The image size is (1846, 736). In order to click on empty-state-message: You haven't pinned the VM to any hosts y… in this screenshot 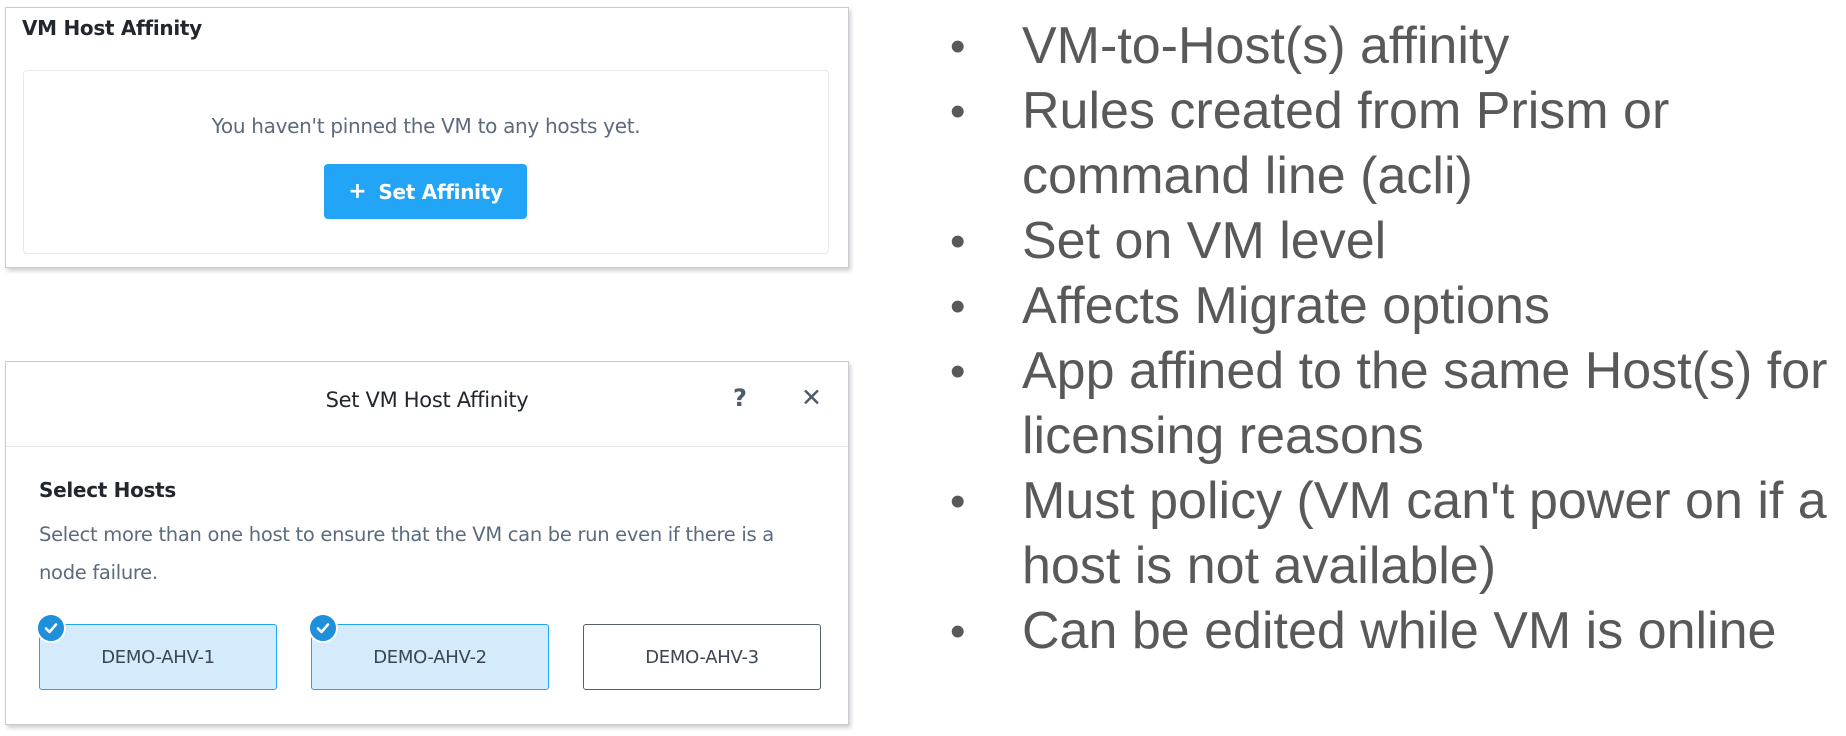, I will do `click(426, 126)`.